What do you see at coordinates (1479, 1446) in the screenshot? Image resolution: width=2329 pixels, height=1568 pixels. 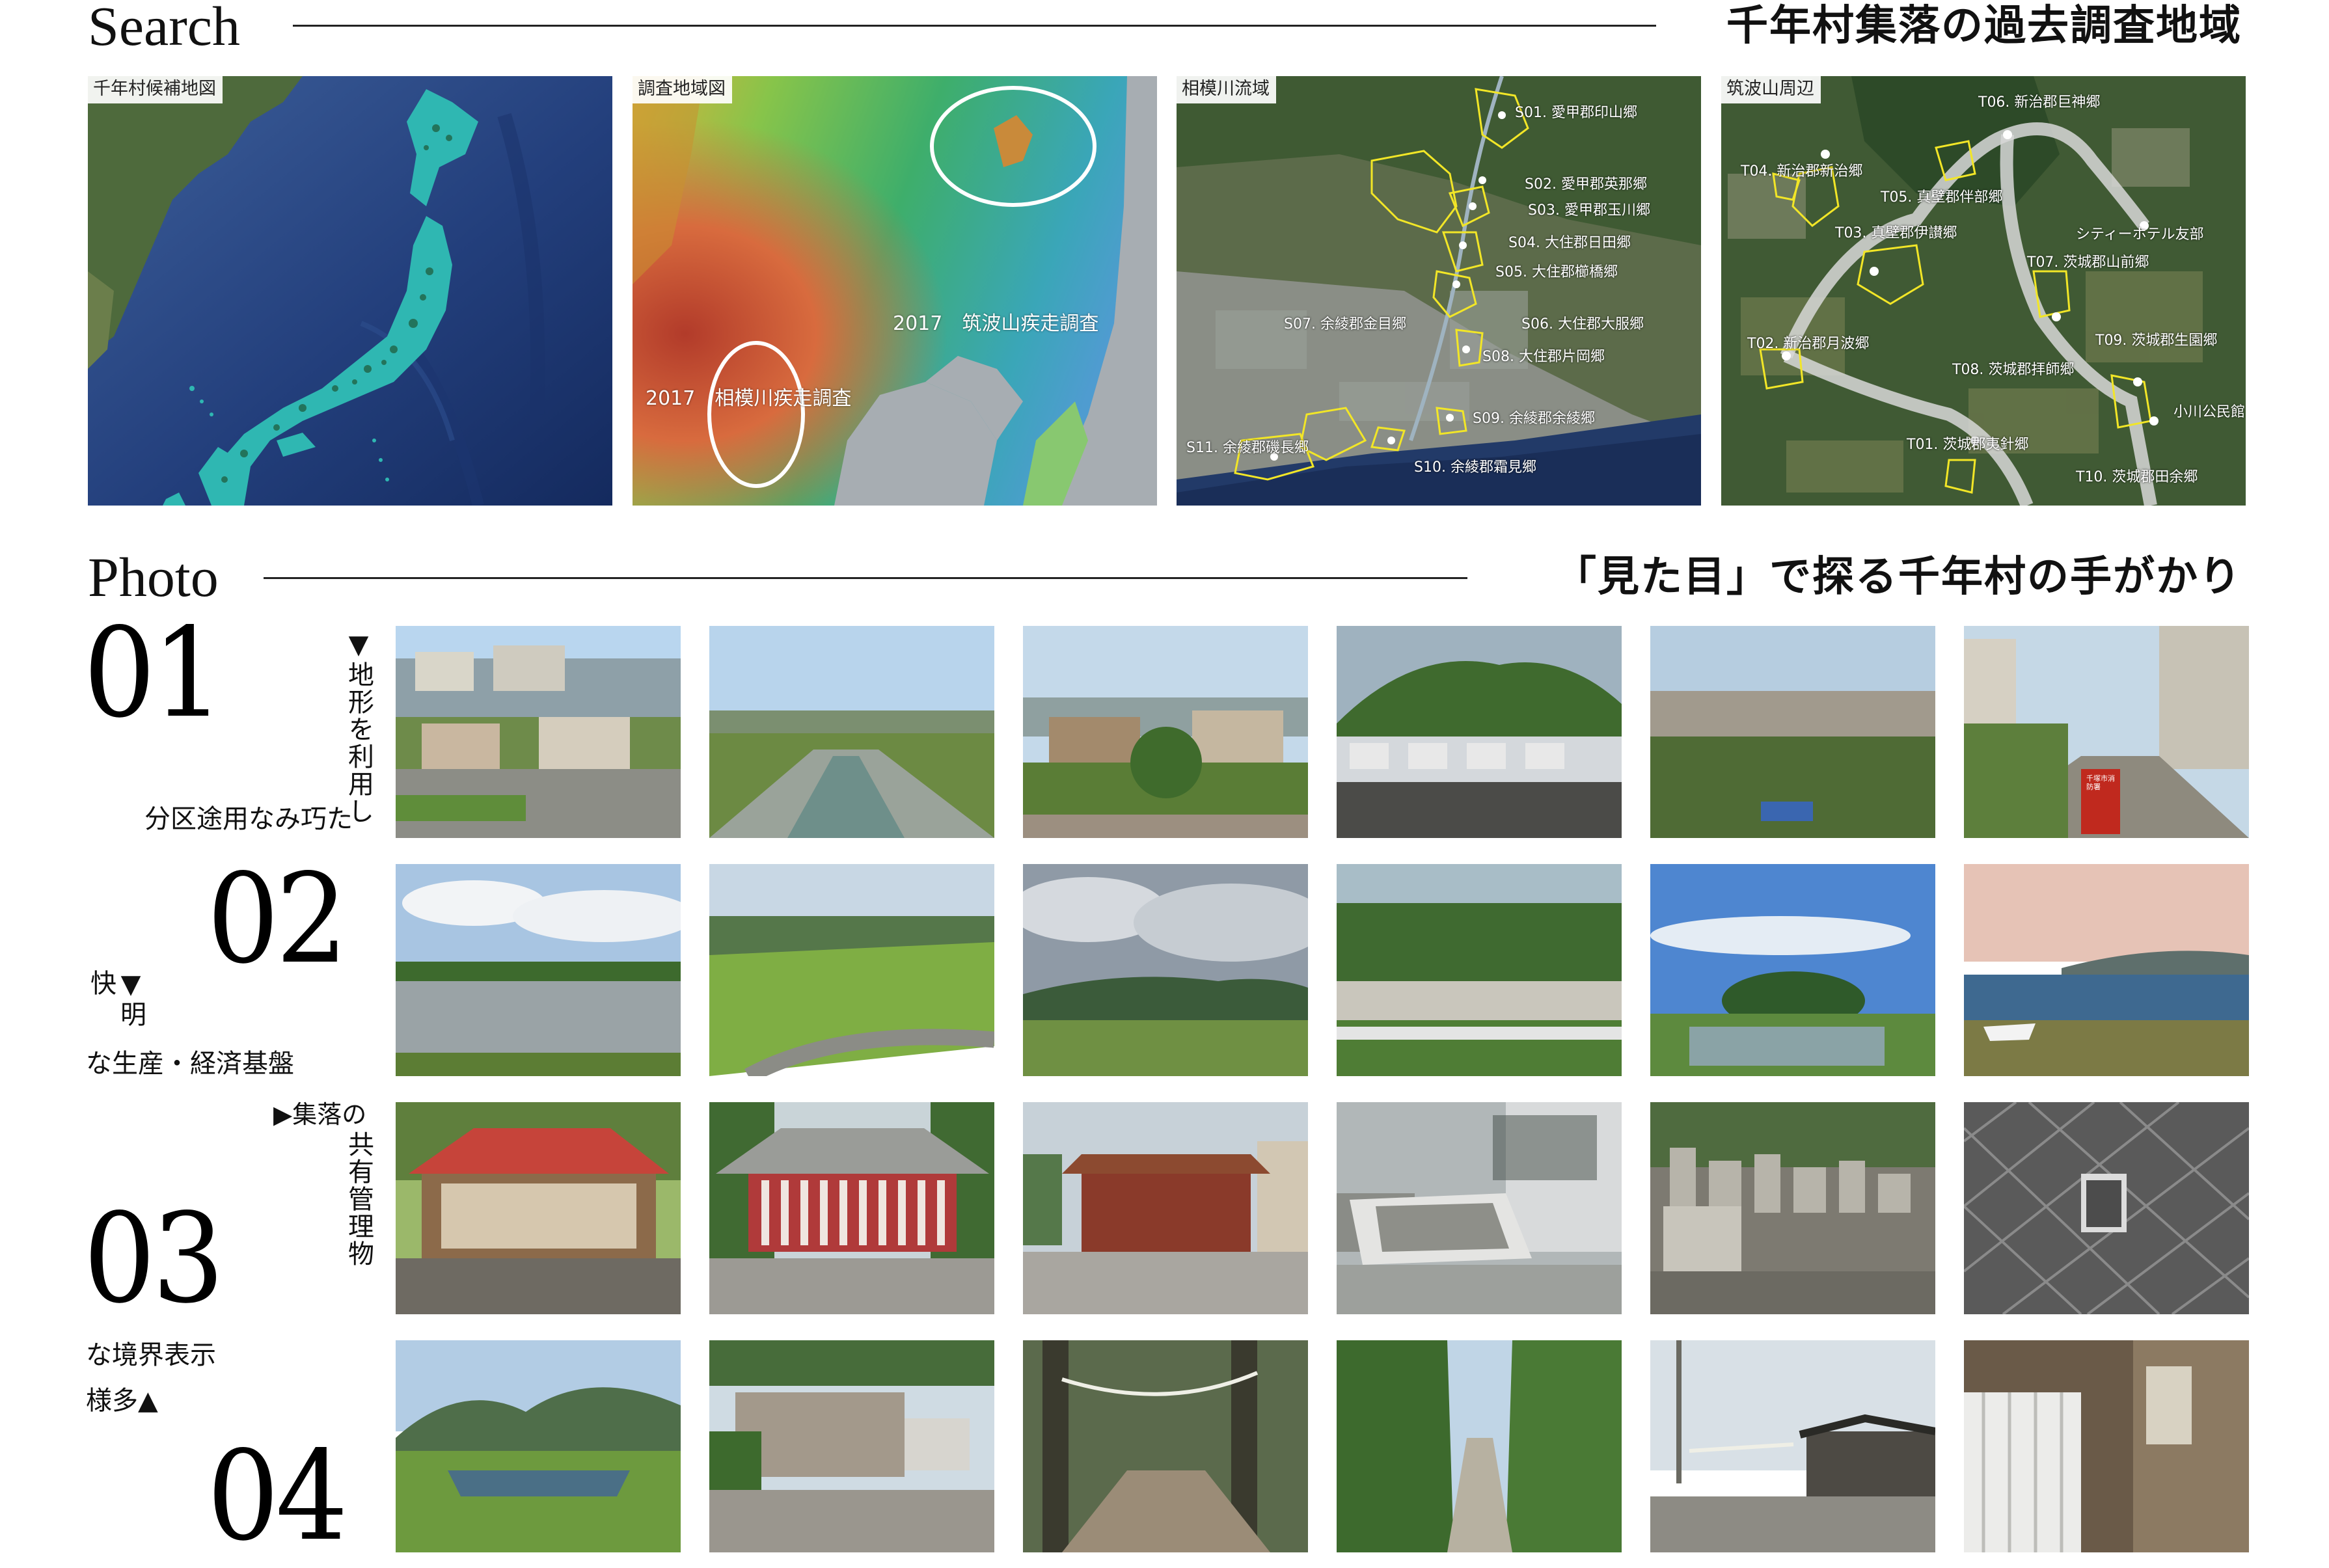 I see `photo-r4-c4` at bounding box center [1479, 1446].